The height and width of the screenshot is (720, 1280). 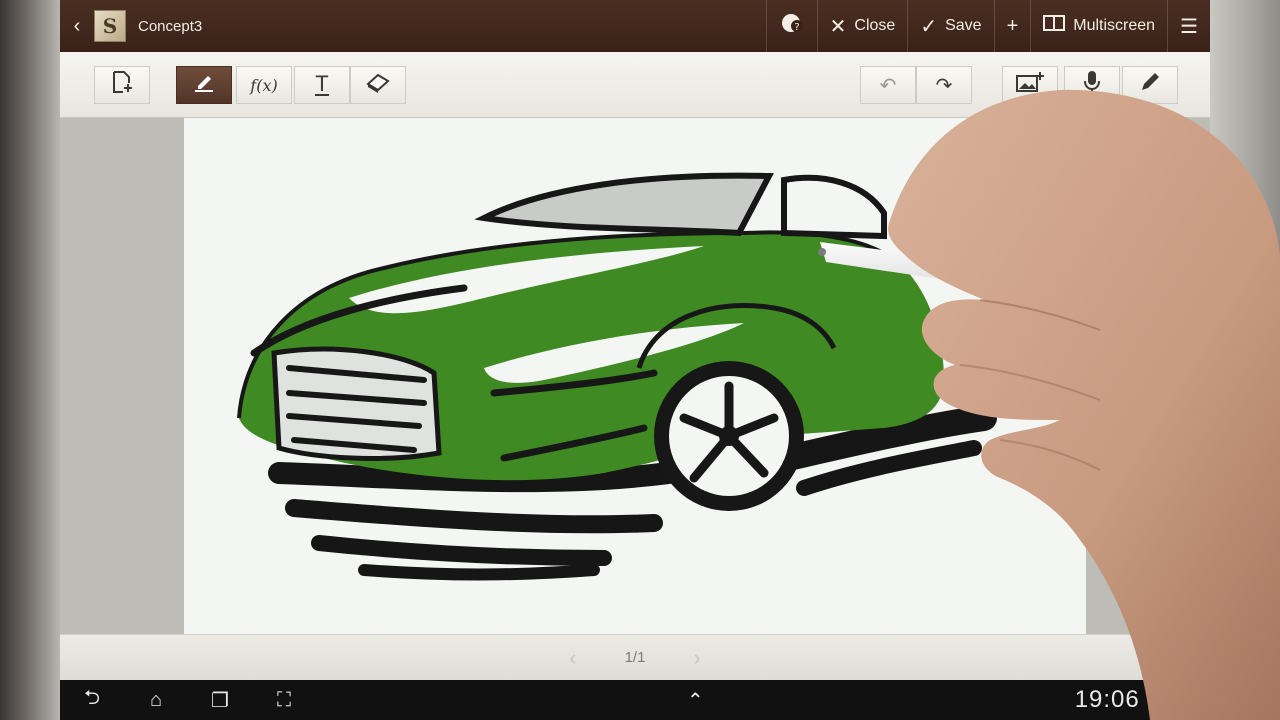 I want to click on pen-icon, so click(x=204, y=85).